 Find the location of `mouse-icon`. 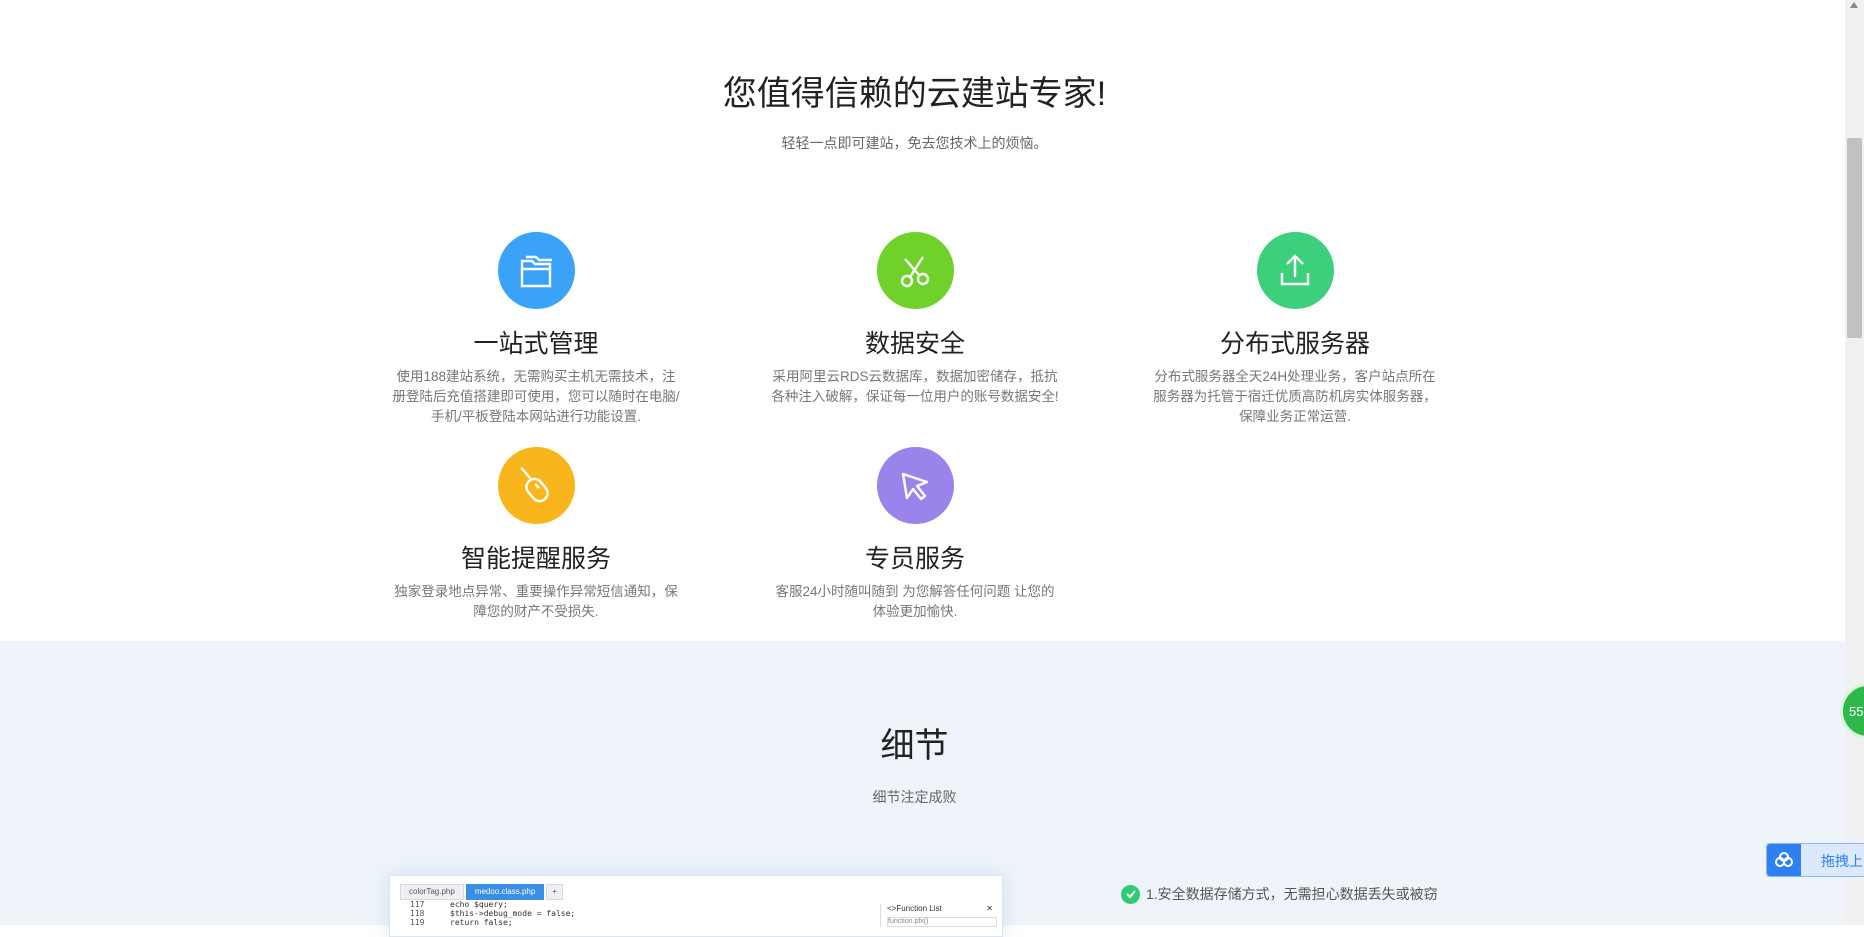

mouse-icon is located at coordinates (536, 485).